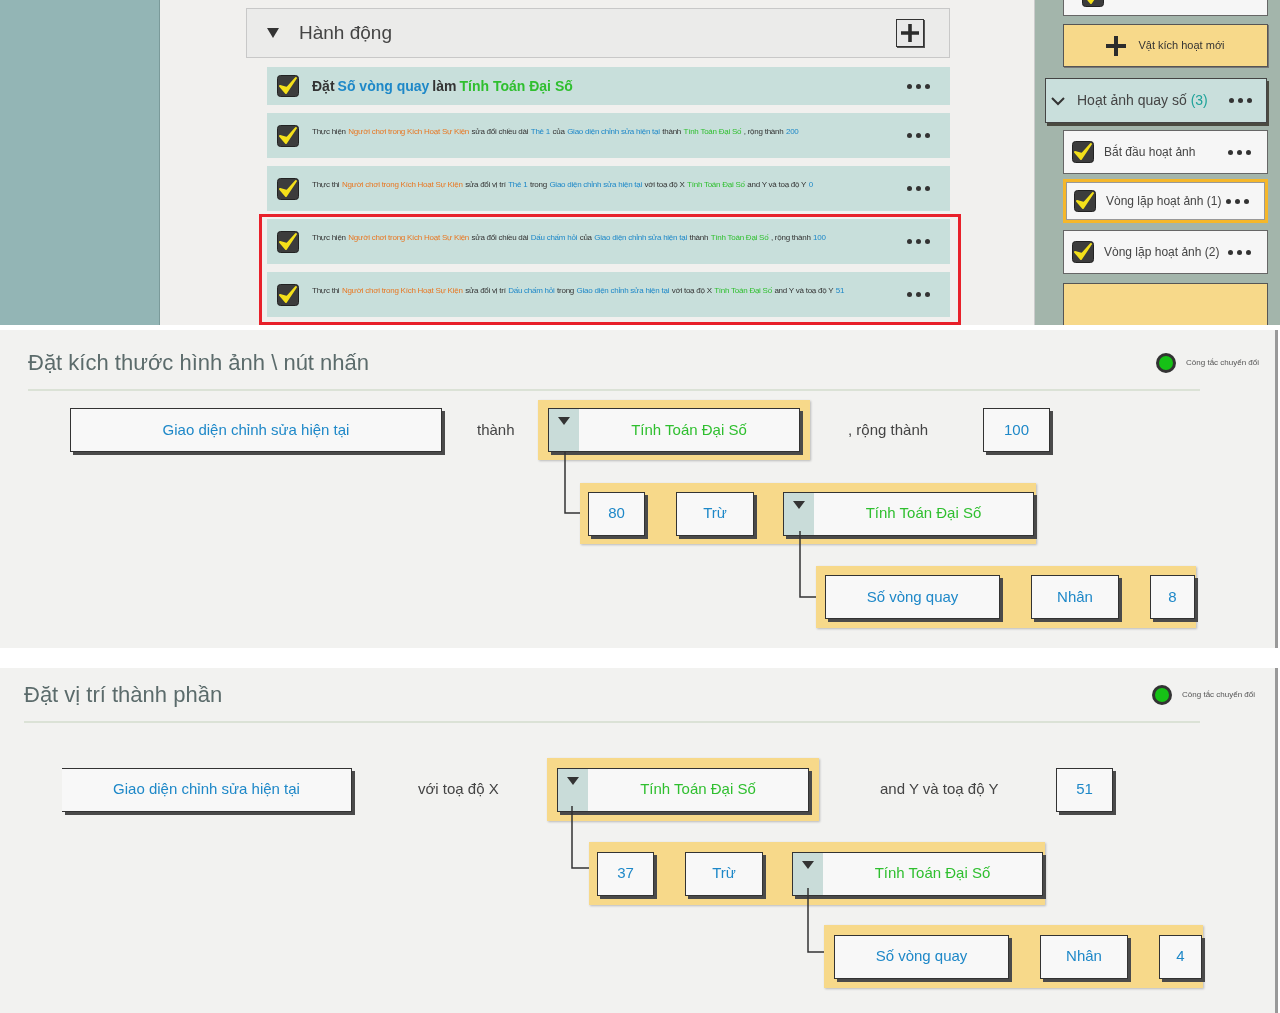 The image size is (1280, 1013). Describe the element at coordinates (598, 33) in the screenshot. I see `panel-header: Hành động` at that location.